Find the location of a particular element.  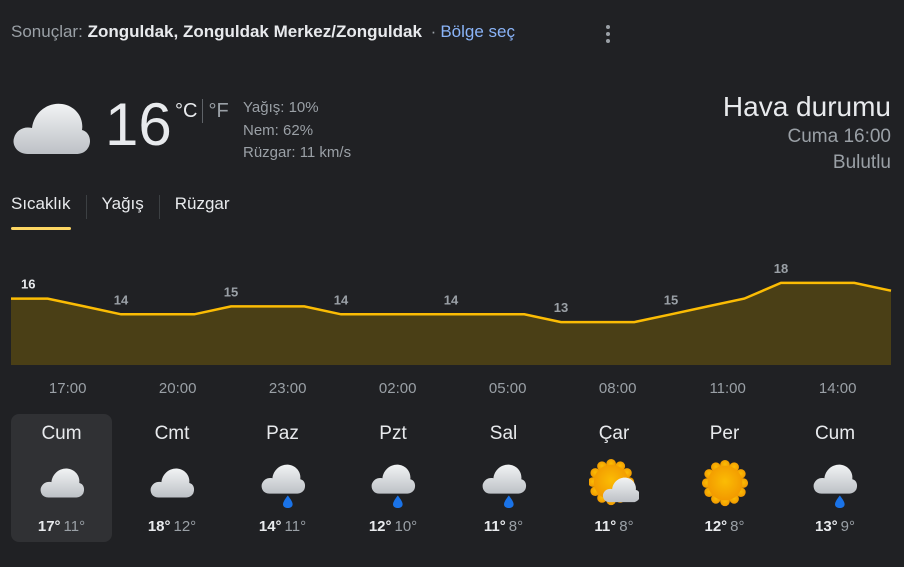

forecast-day-4: Sal 11° 8° is located at coordinates (503, 478).